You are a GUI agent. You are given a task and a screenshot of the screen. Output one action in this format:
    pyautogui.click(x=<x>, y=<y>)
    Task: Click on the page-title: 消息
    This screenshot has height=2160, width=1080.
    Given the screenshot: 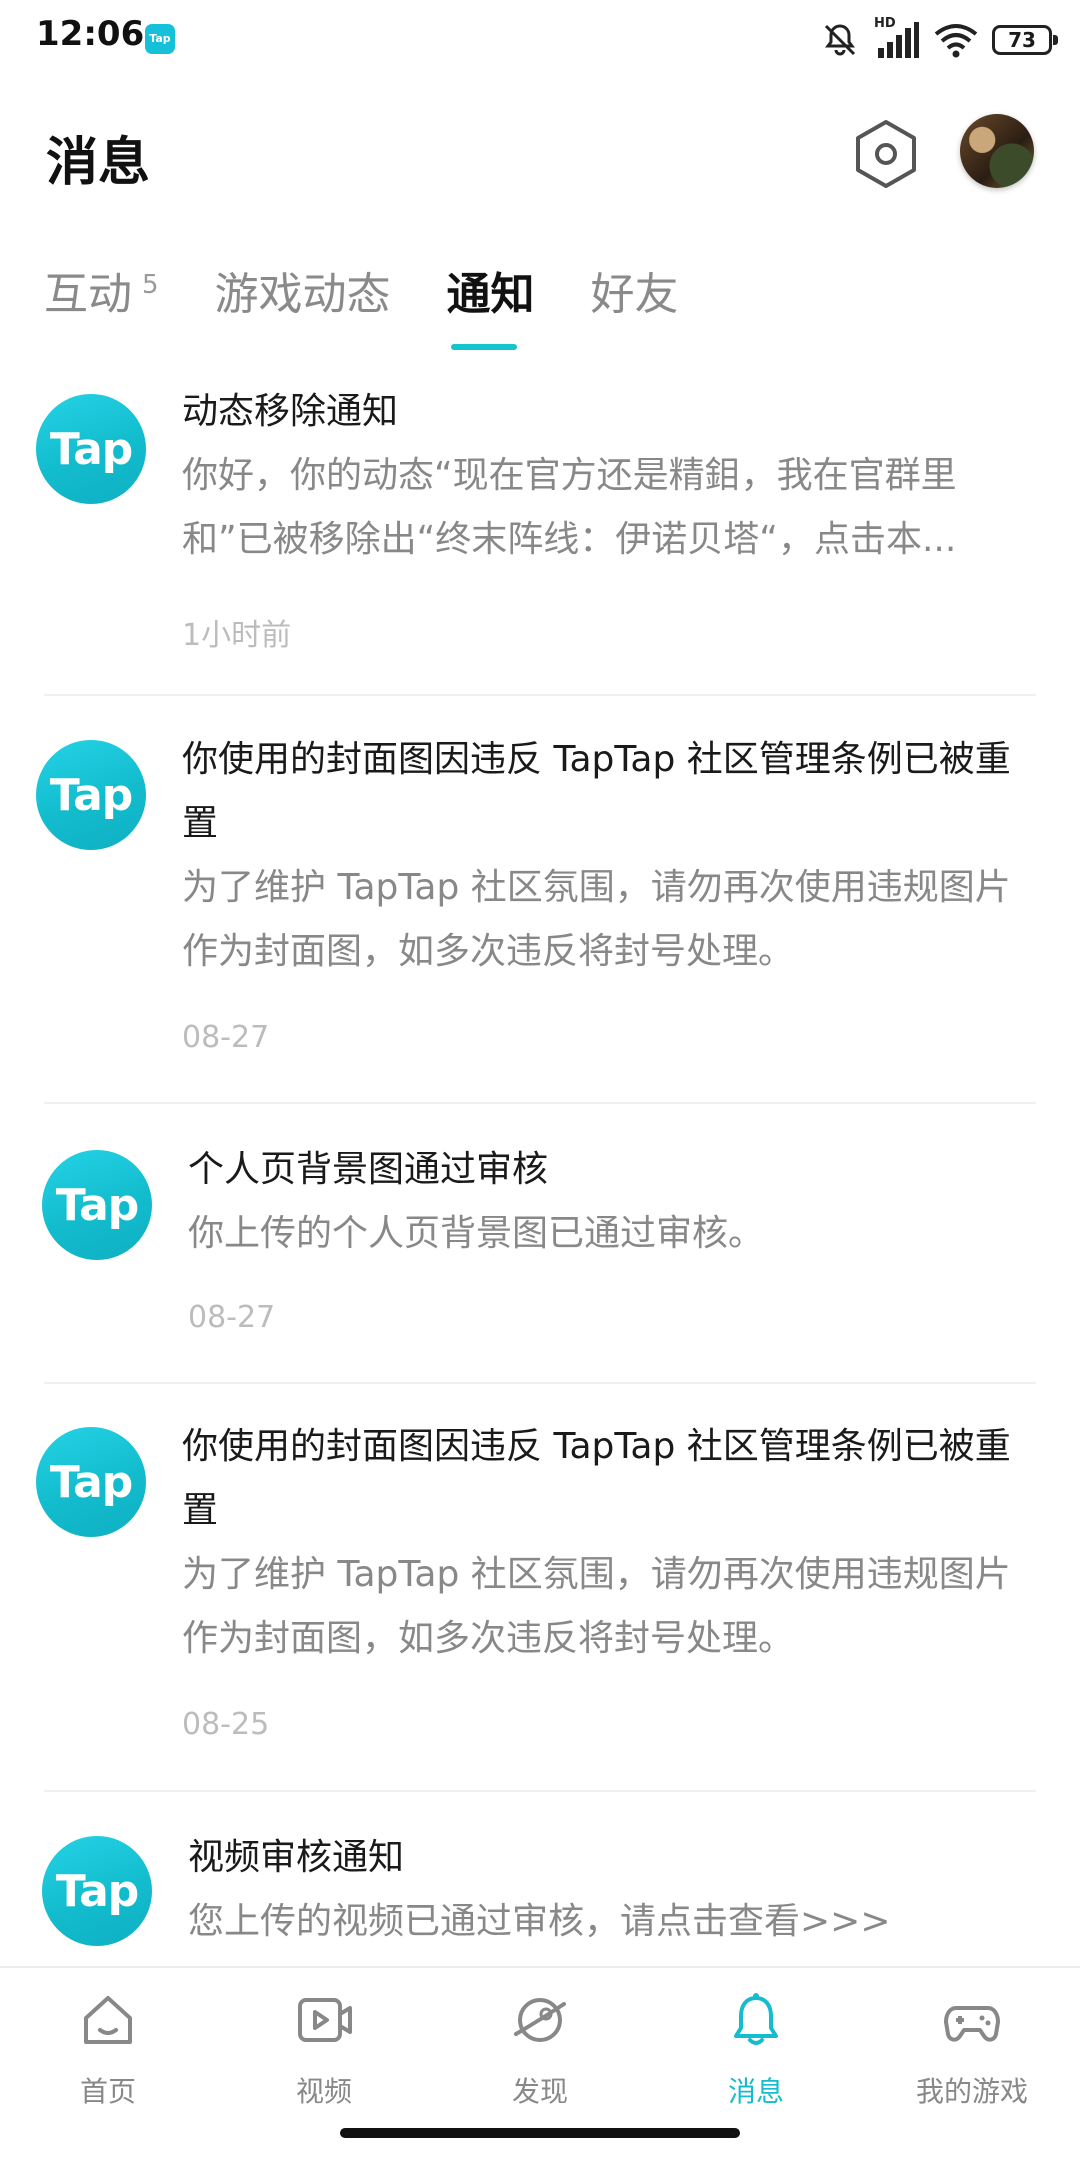 What is the action you would take?
    pyautogui.click(x=98, y=163)
    